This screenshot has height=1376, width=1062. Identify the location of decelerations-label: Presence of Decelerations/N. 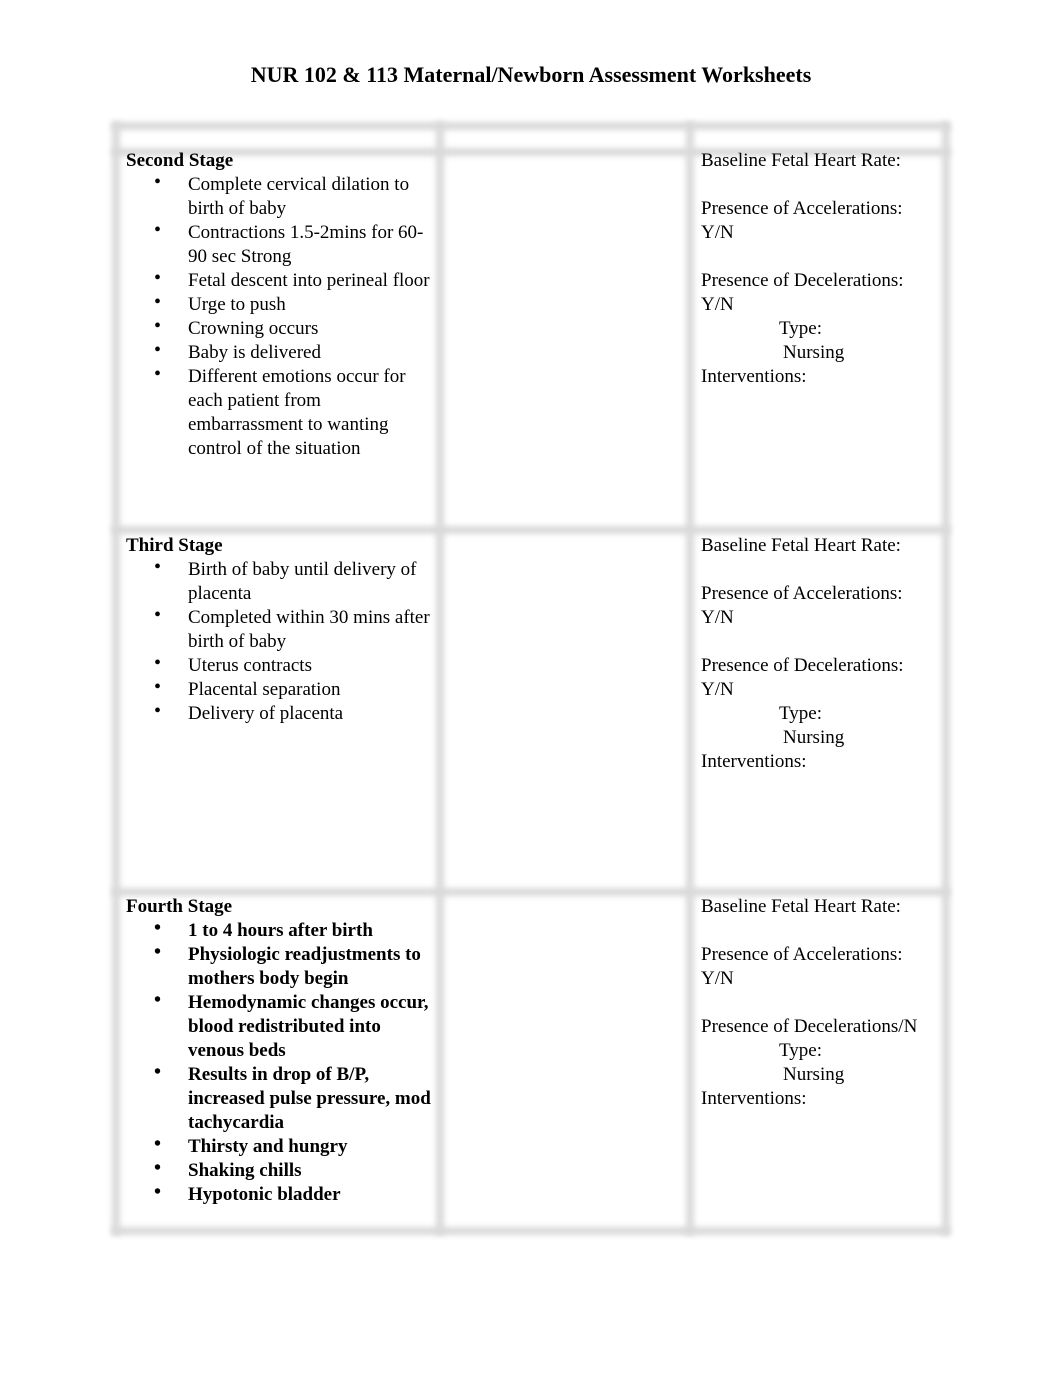
(809, 1026).